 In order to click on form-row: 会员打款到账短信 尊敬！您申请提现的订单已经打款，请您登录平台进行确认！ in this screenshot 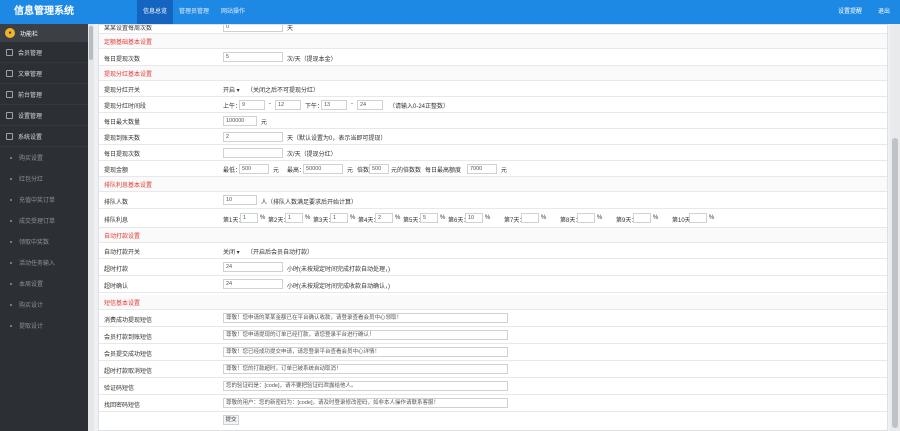, I will do `click(493, 335)`.